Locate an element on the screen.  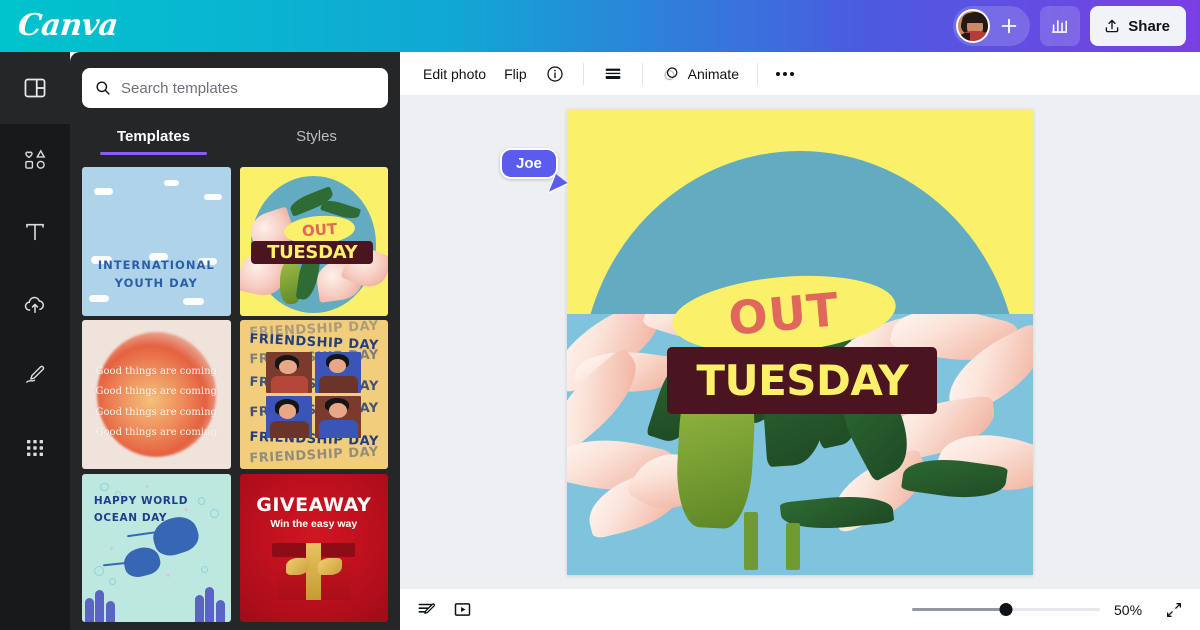
sidebar-item-templates is located at coordinates (35, 88).